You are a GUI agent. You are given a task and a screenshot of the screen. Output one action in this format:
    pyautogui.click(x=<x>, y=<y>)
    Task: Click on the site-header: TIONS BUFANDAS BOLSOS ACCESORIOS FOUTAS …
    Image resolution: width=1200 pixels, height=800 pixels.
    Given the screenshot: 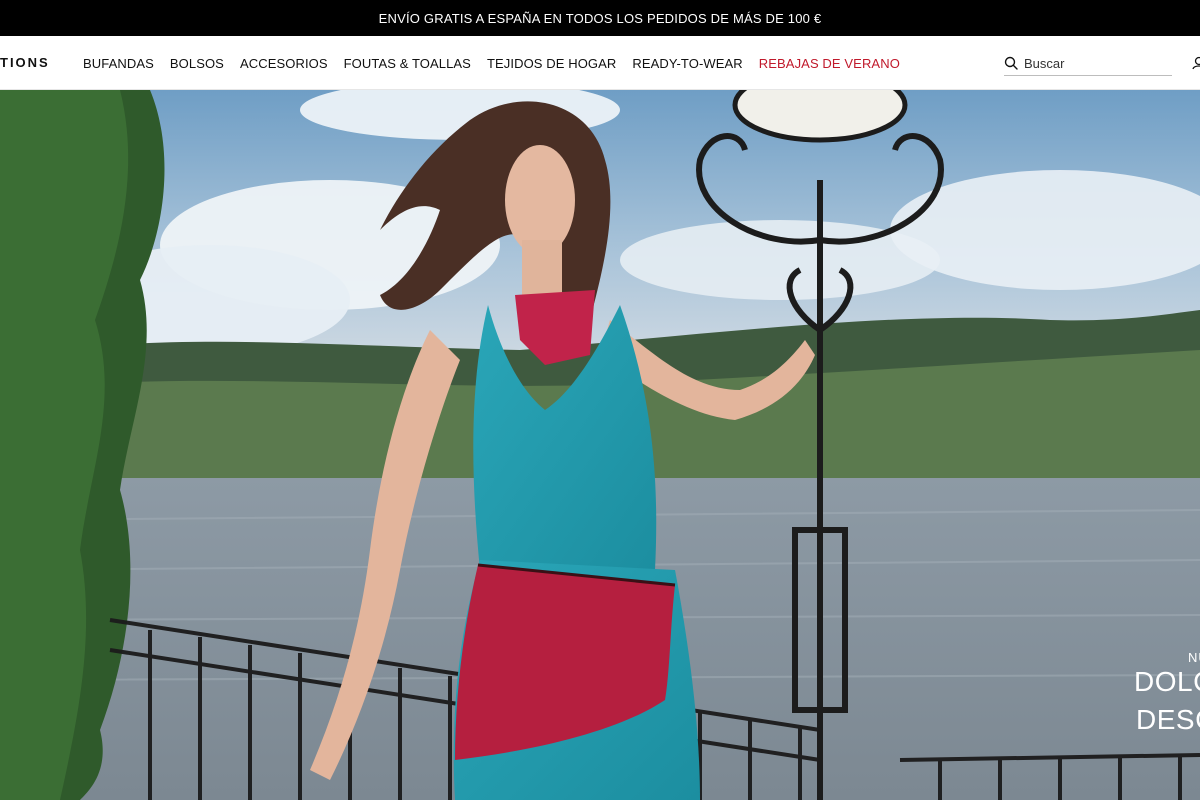 What is the action you would take?
    pyautogui.click(x=600, y=63)
    